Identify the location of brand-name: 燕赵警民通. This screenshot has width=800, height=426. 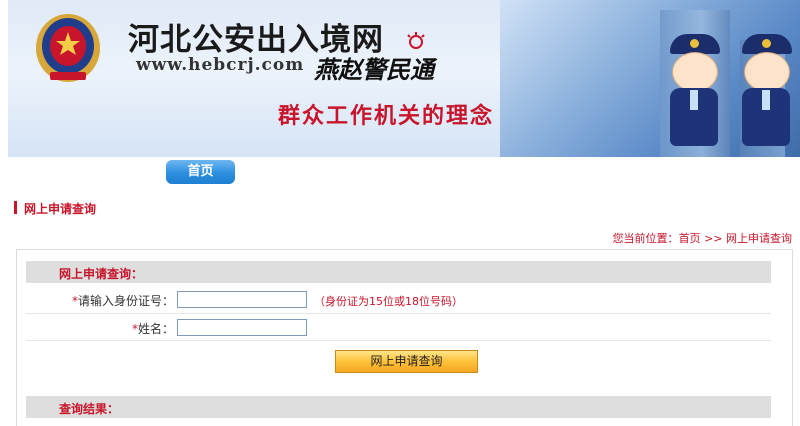
(374, 69).